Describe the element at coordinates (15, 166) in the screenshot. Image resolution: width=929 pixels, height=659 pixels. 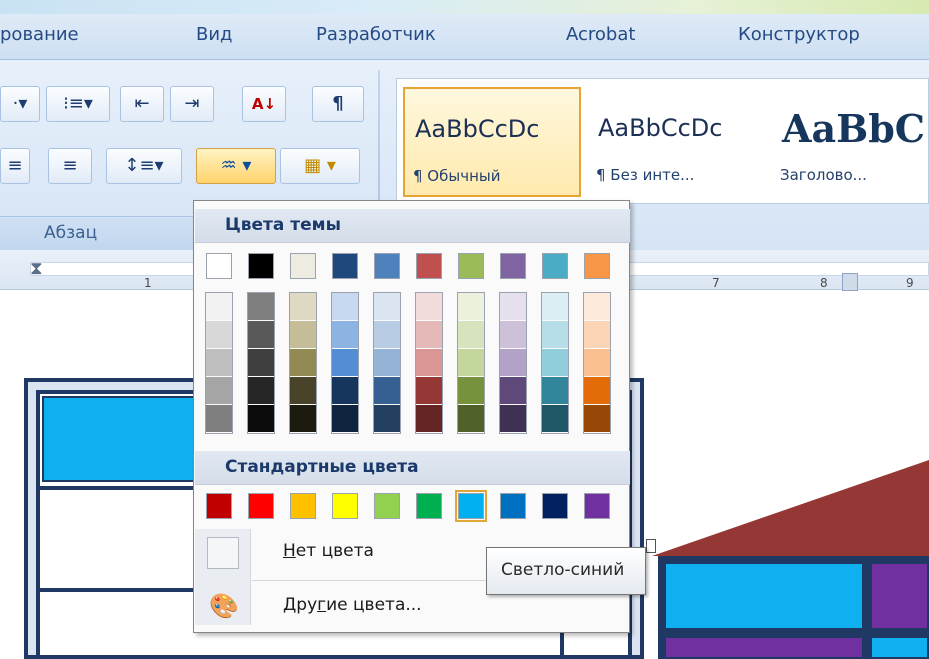
I see `justify-button: ≡` at that location.